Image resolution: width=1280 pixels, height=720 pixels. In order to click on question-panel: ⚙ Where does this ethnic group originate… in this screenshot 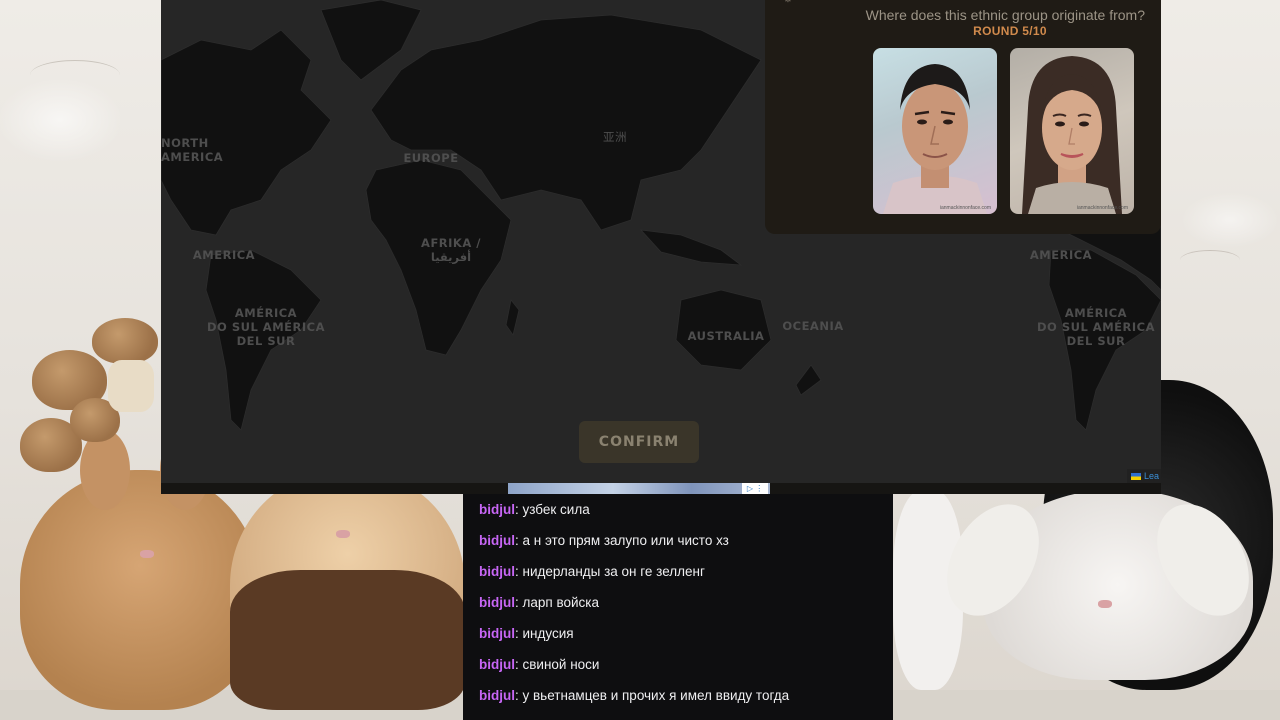, I will do `click(963, 117)`.